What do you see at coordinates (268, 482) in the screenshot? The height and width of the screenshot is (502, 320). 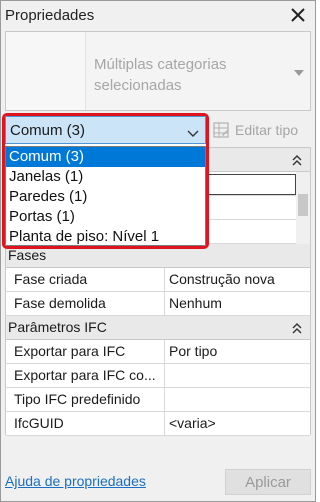 I see `apply-button: Aplicar` at bounding box center [268, 482].